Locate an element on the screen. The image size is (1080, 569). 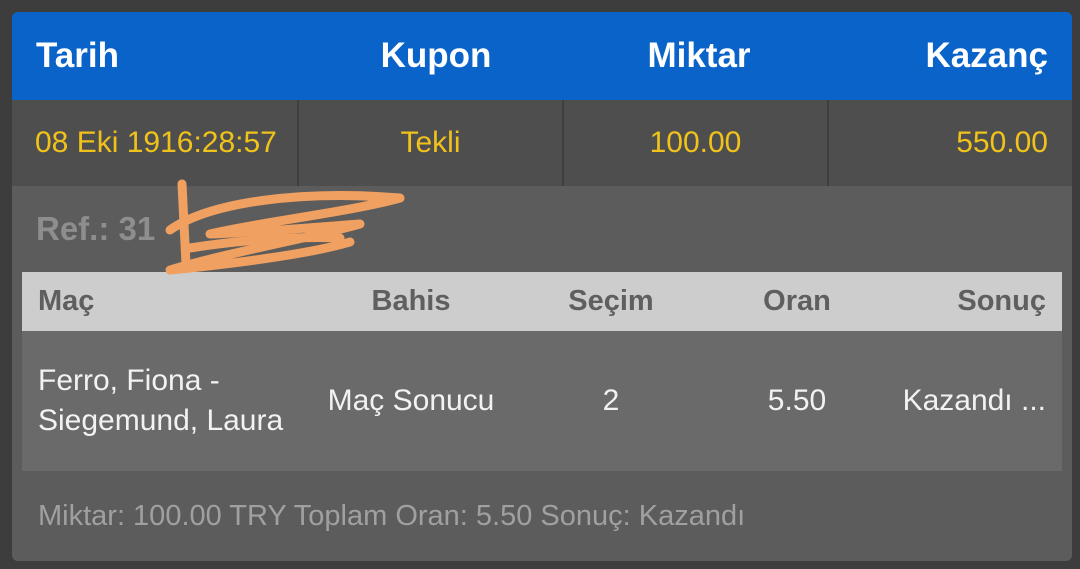
header-date-label: Tarih is located at coordinates (77, 55).